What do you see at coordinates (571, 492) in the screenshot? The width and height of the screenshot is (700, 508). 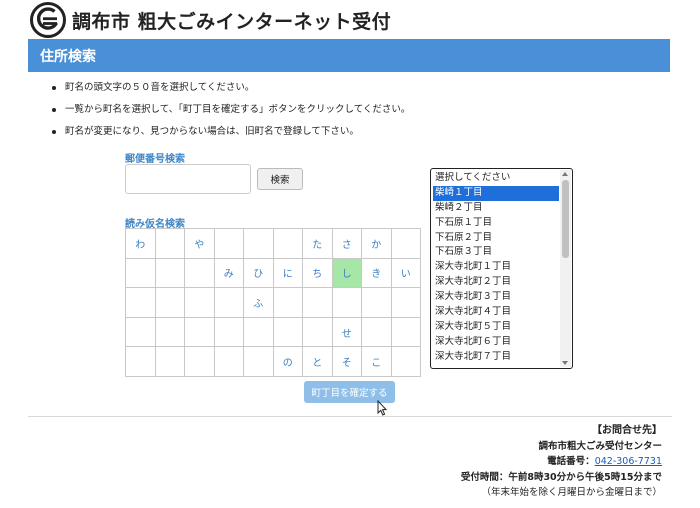 I see `contact-hours-note: （年末年始を除く月曜日から金曜日まで）` at bounding box center [571, 492].